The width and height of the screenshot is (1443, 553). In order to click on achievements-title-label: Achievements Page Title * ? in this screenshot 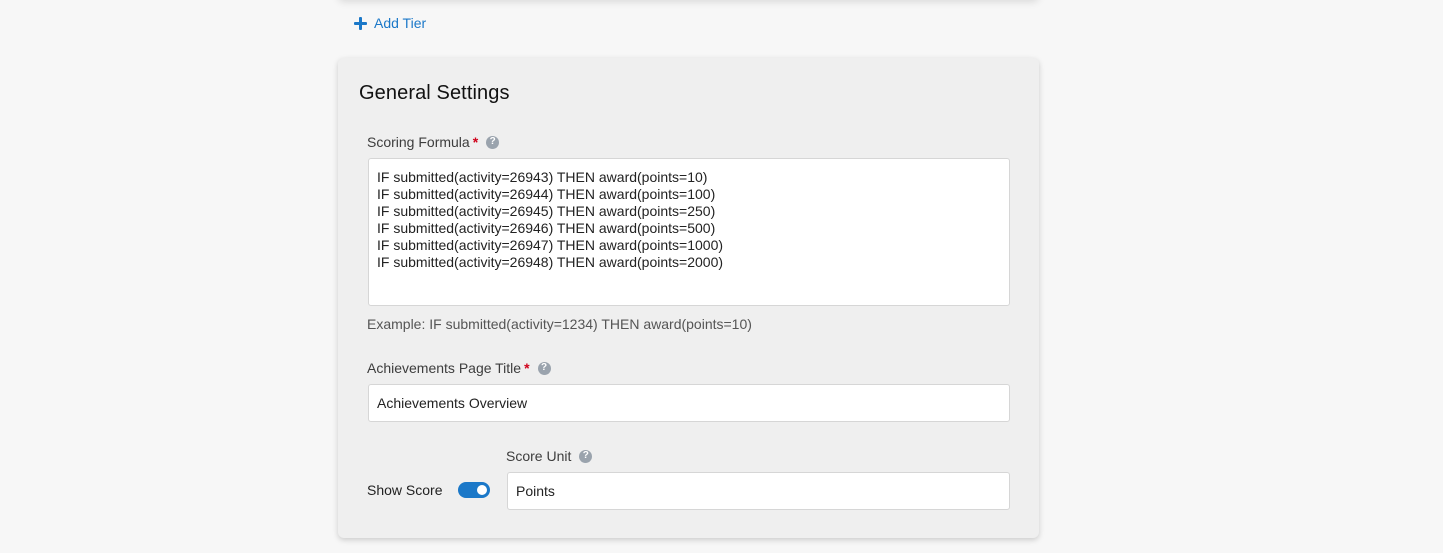, I will do `click(459, 368)`.